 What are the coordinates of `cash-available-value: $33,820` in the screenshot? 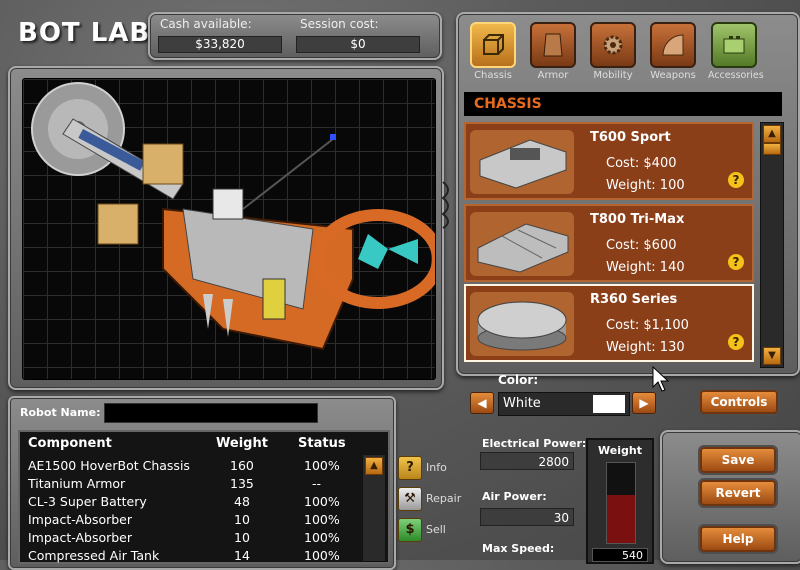 It's located at (220, 44).